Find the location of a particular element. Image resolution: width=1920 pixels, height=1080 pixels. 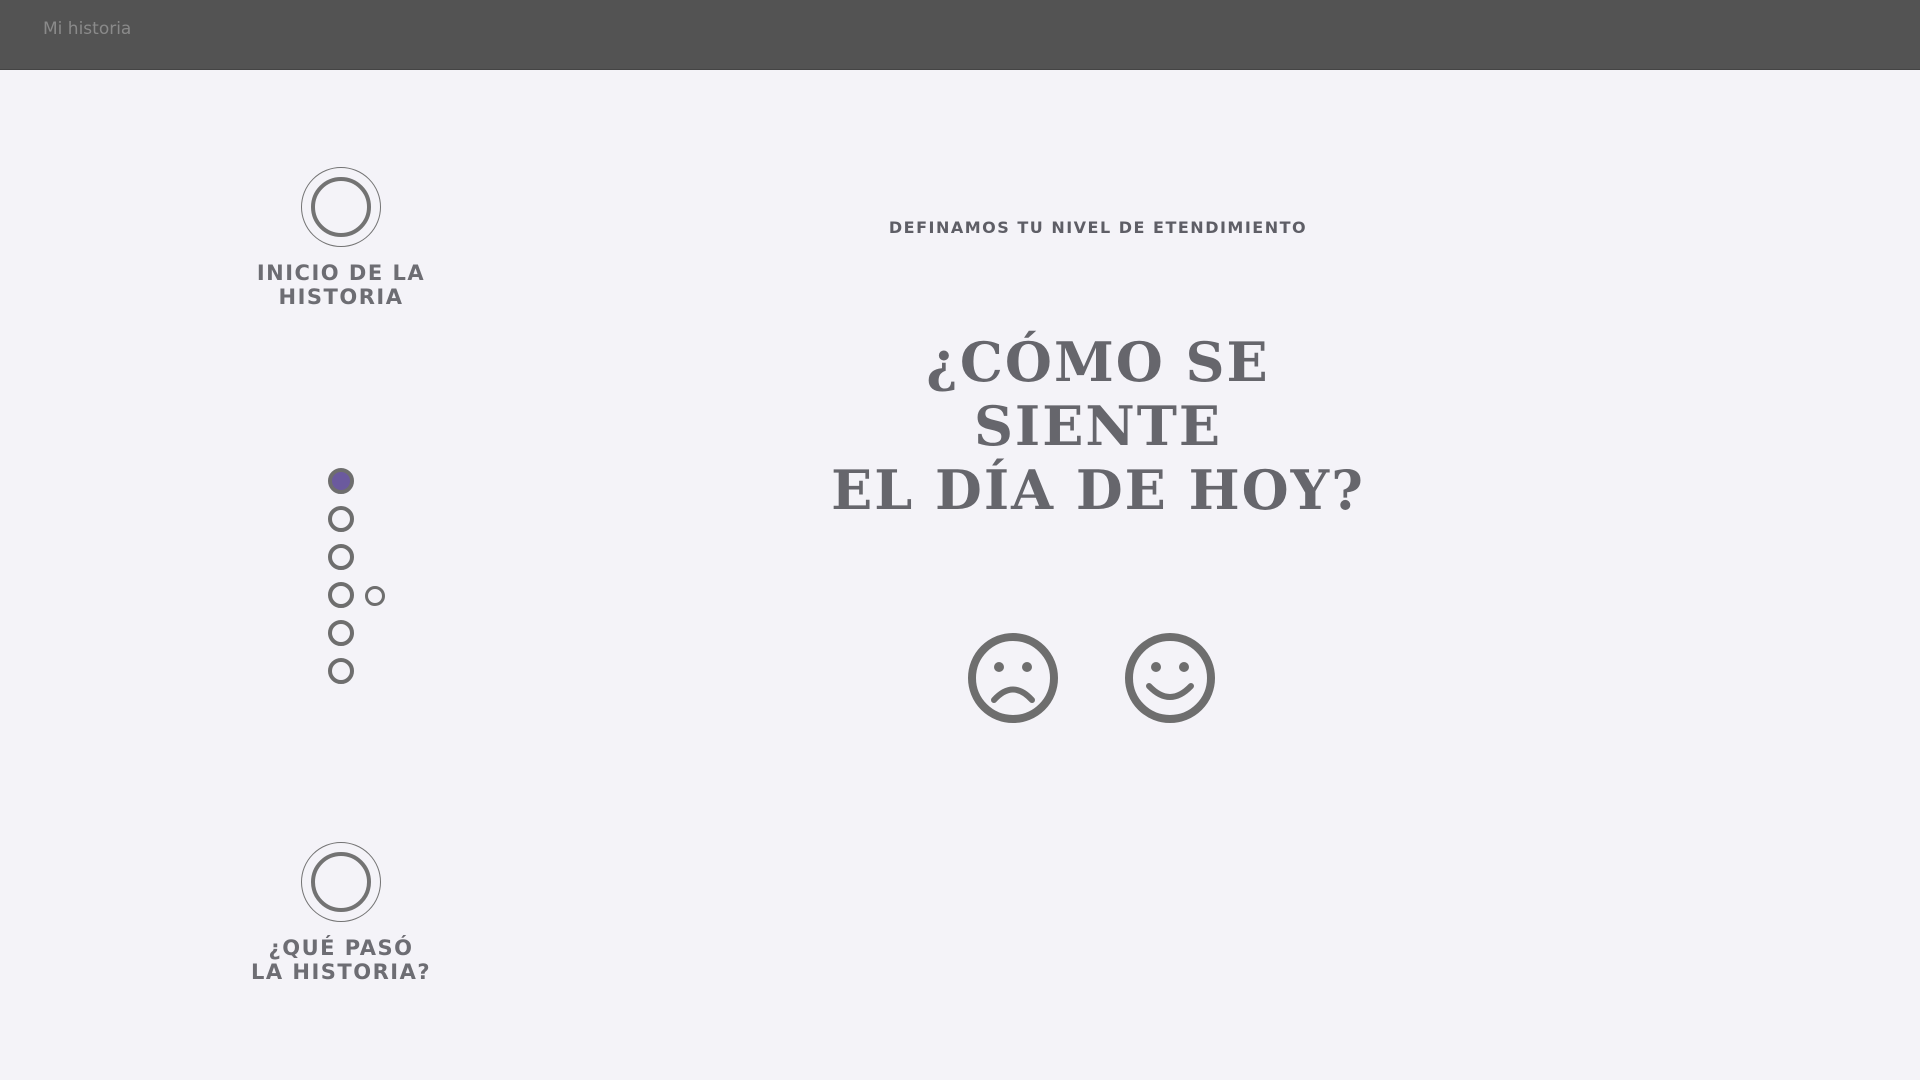

milestone-end-label: ¿QUÉ PASÓ LA HISTORIA? is located at coordinates (341, 960).